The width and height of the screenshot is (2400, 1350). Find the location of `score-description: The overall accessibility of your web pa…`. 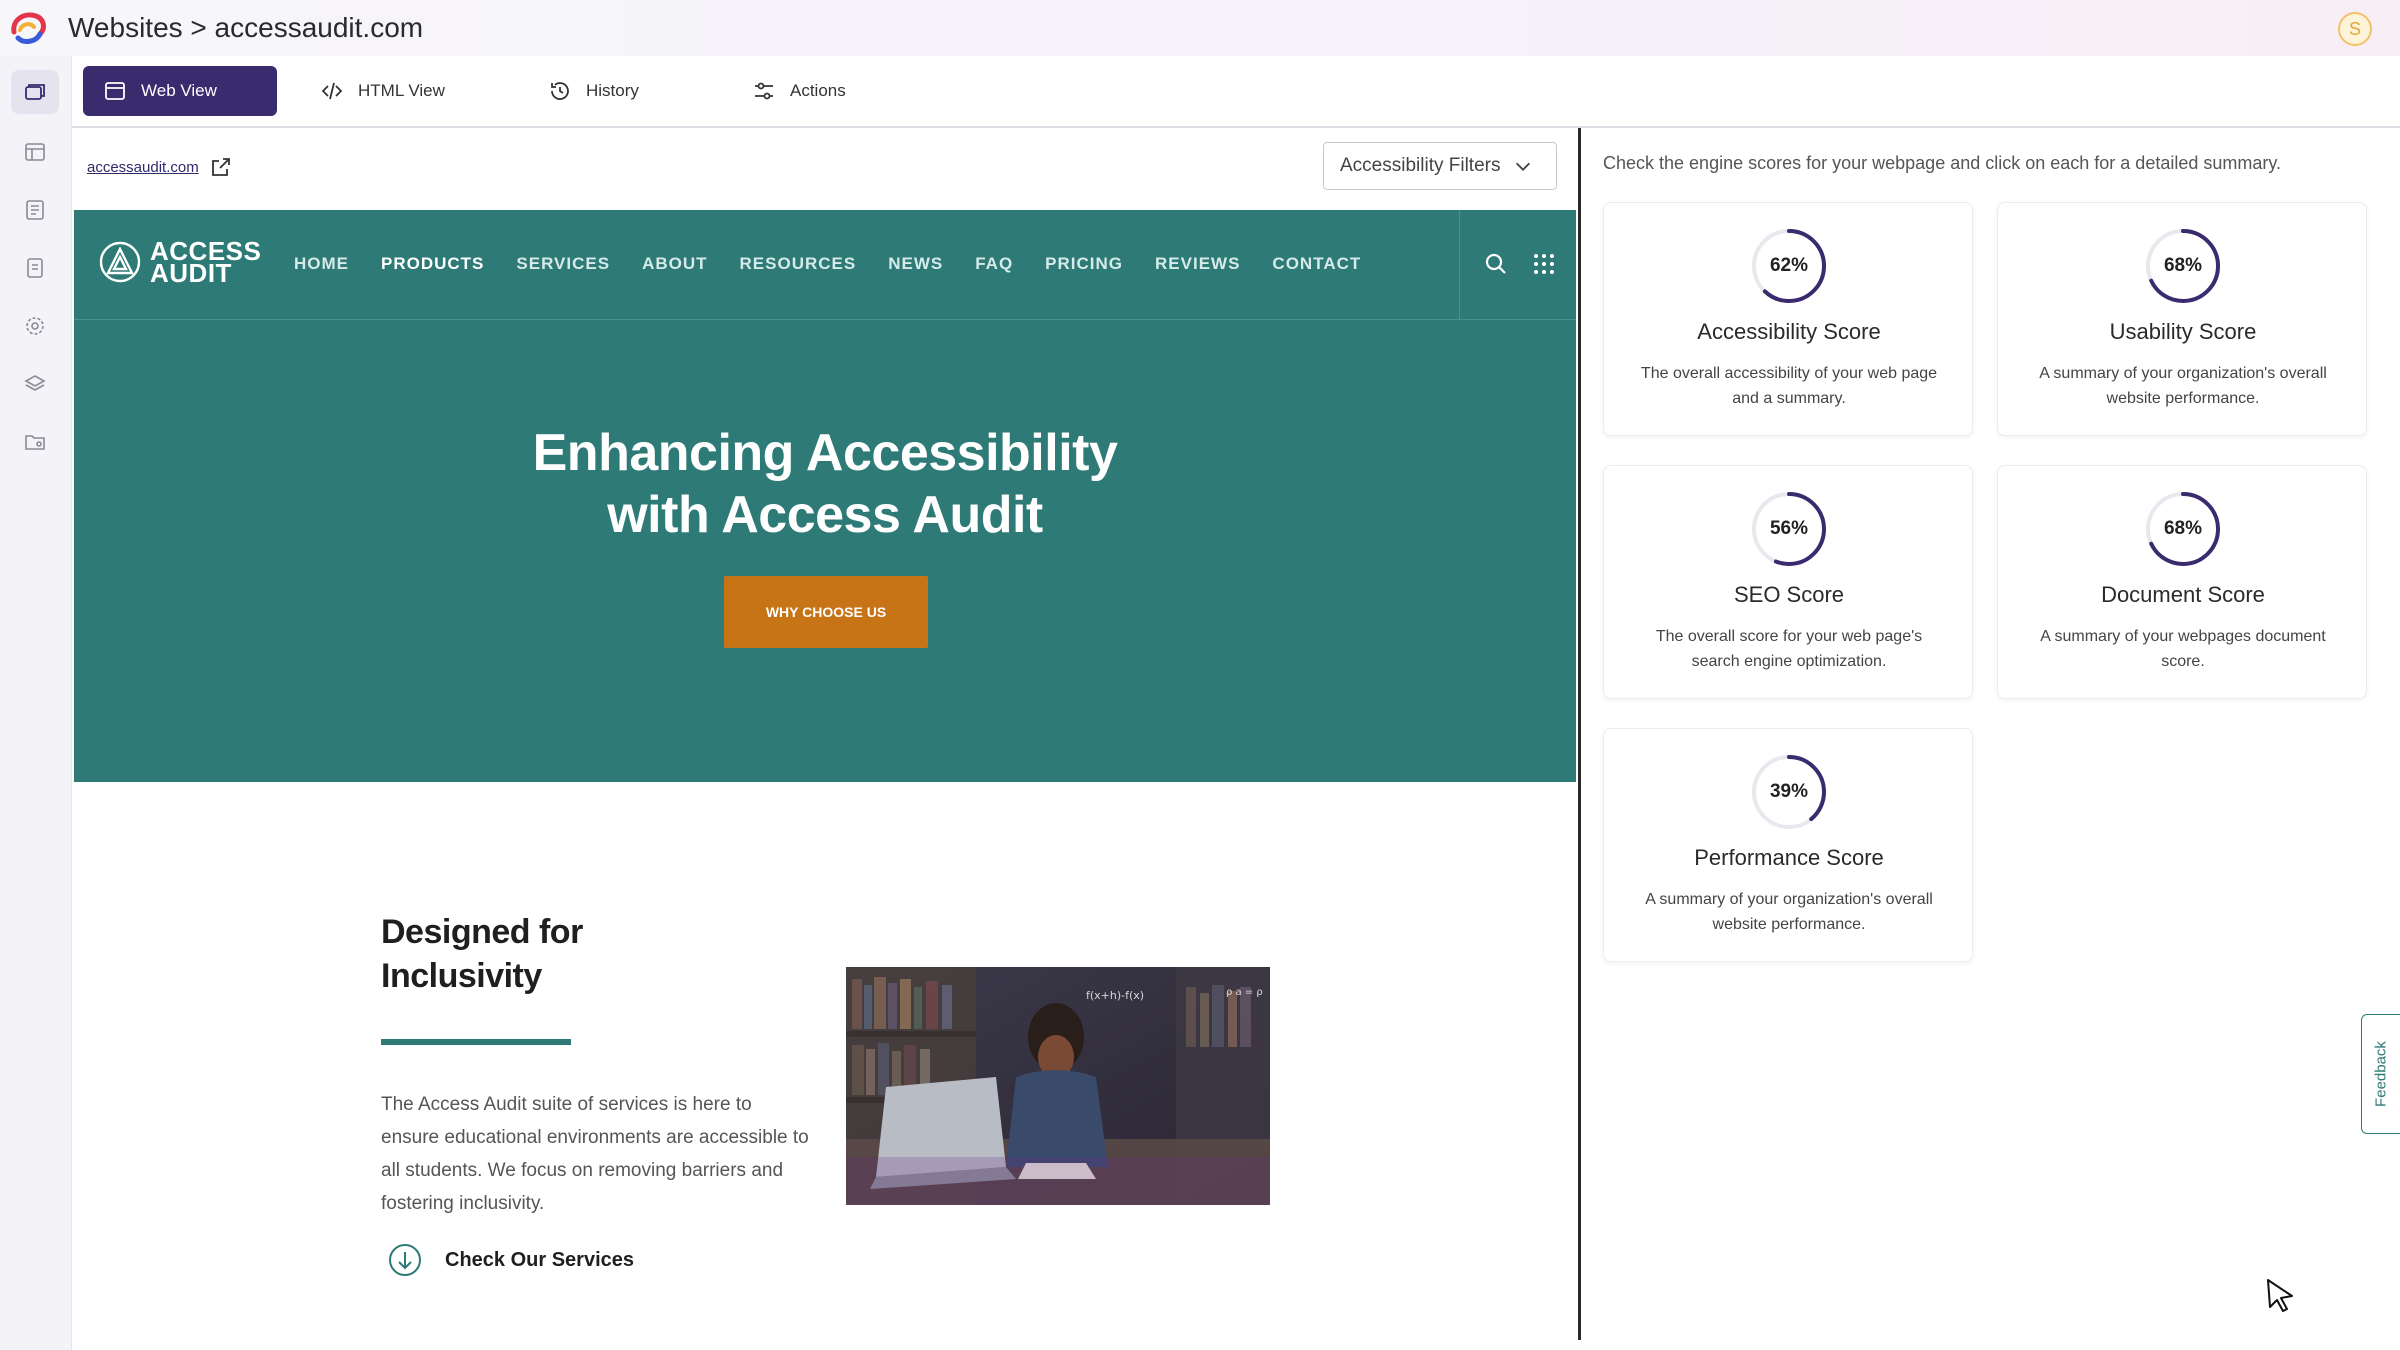

score-description: The overall accessibility of your web pa… is located at coordinates (1789, 386).